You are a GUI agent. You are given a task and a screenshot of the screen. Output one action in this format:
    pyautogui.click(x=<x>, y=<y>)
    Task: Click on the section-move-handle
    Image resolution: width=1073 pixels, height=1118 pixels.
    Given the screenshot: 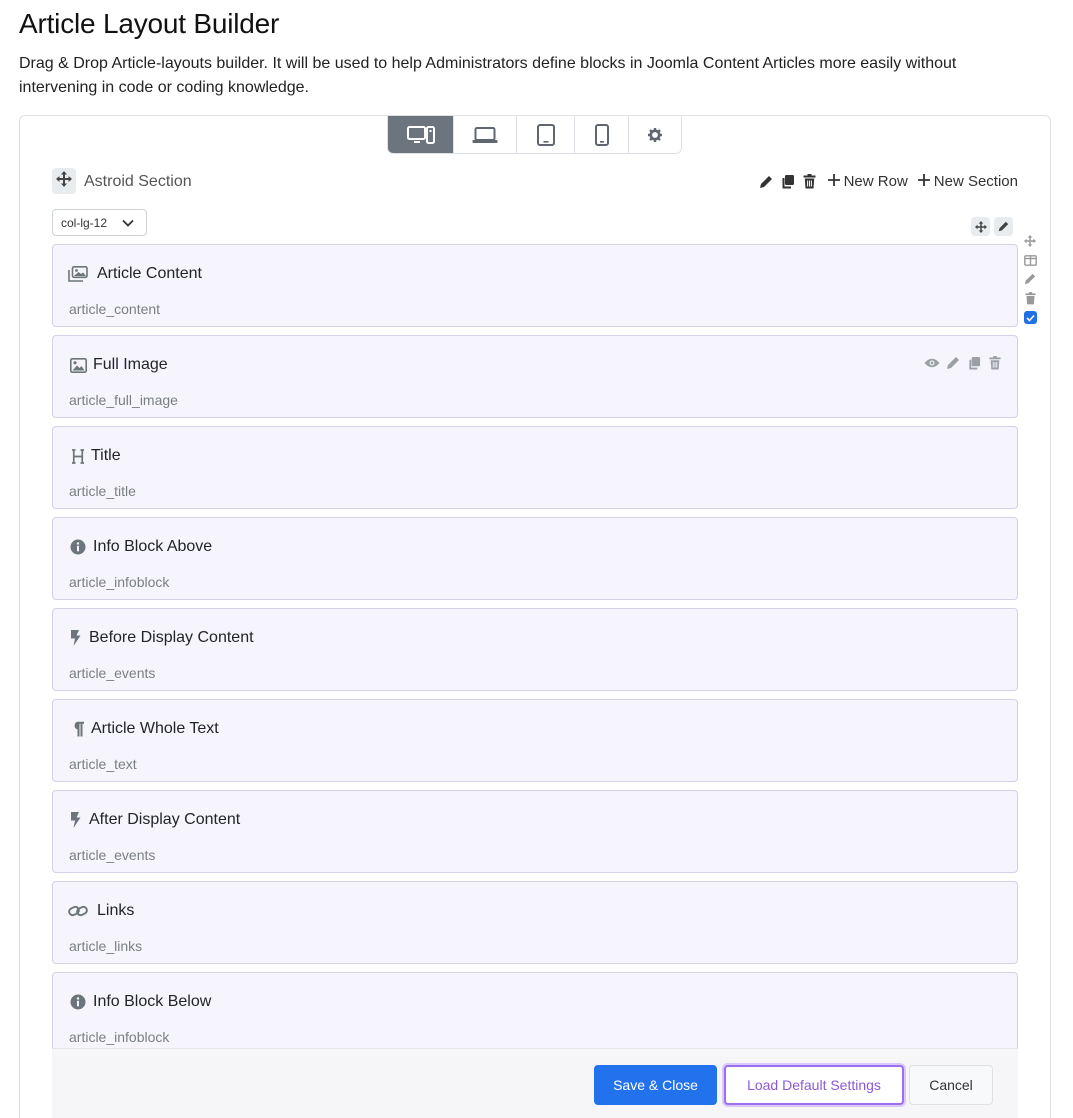 What is the action you would take?
    pyautogui.click(x=64, y=181)
    